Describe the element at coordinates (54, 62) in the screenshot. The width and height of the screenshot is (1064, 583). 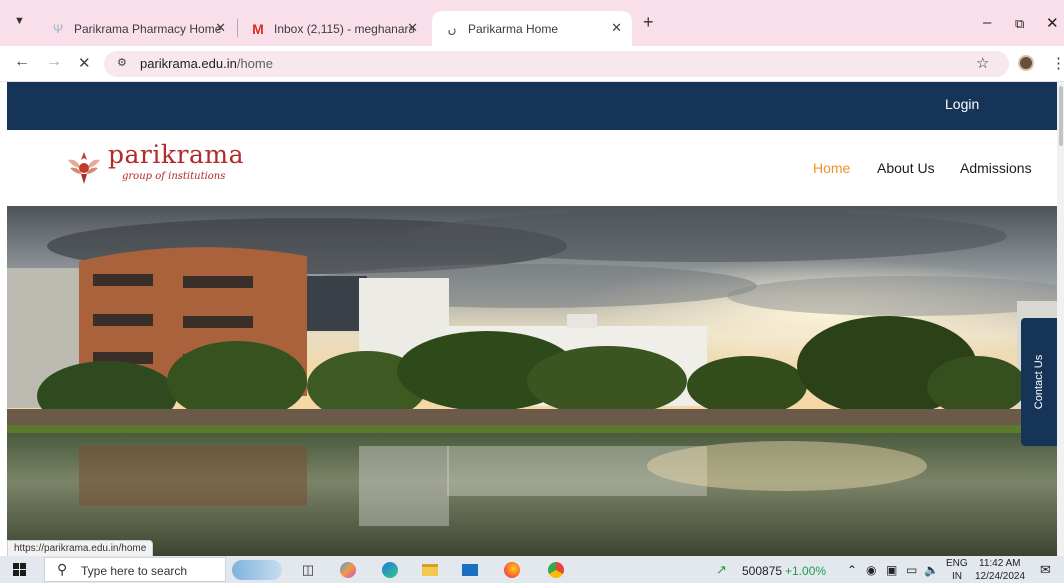
I see `forward-icon: →` at that location.